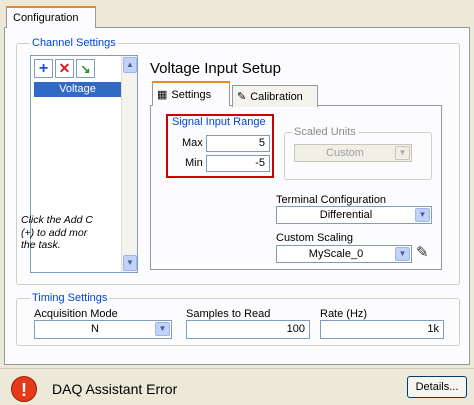  What do you see at coordinates (103, 329) in the screenshot?
I see `acquisition-mode-select: N ▼` at bounding box center [103, 329].